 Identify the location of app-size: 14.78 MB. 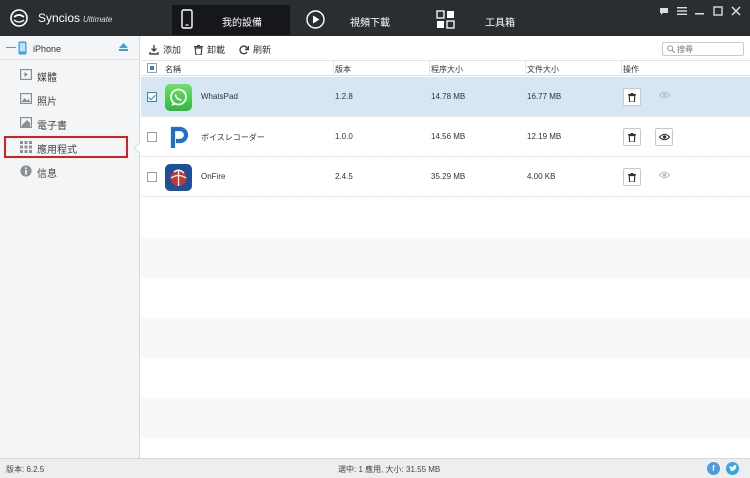
(448, 96).